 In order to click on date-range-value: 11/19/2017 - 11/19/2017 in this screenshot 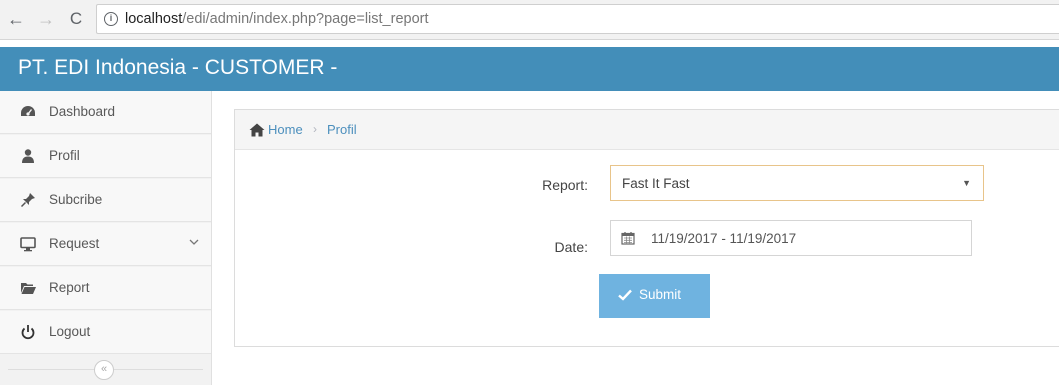, I will do `click(724, 238)`.